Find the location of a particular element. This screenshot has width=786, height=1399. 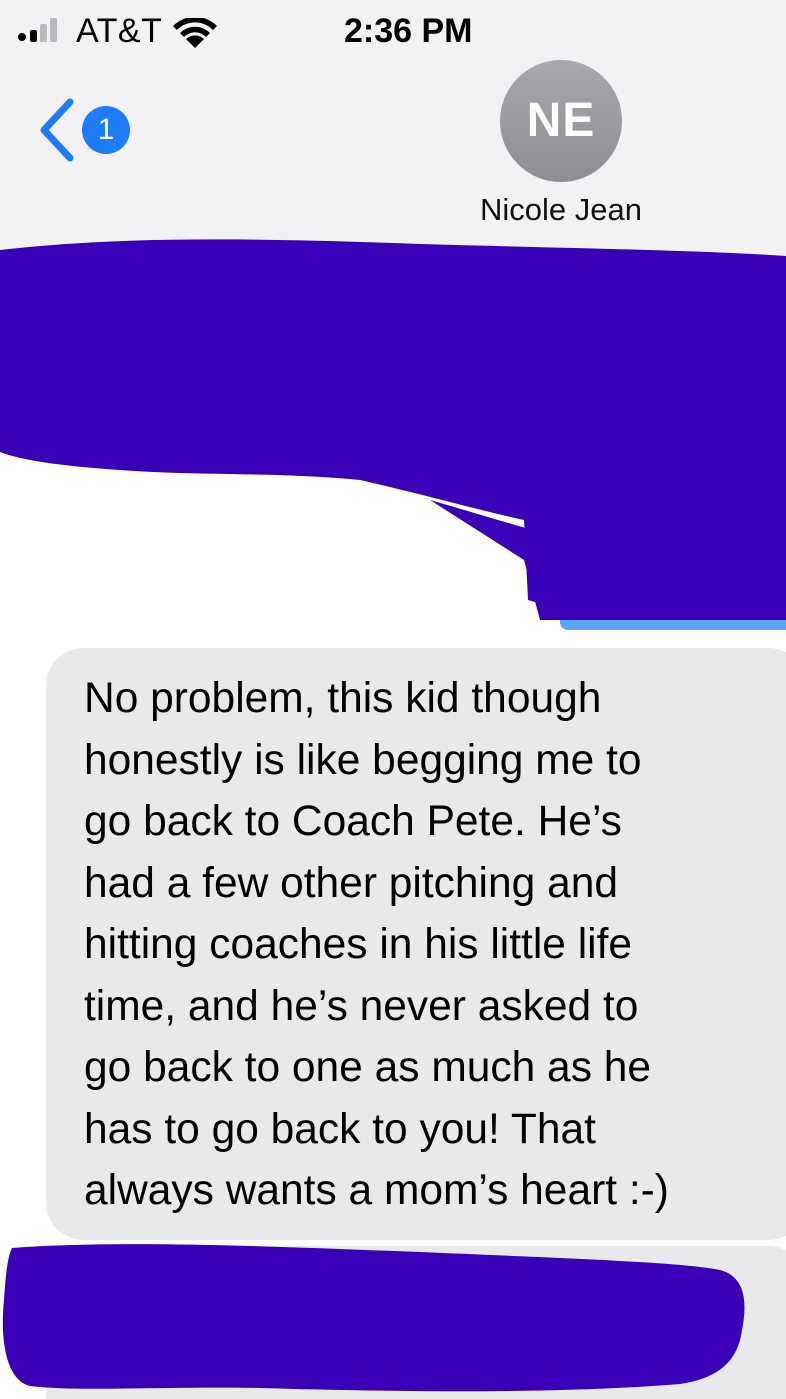

contact-name: Nicole Jean is located at coordinates (561, 210).